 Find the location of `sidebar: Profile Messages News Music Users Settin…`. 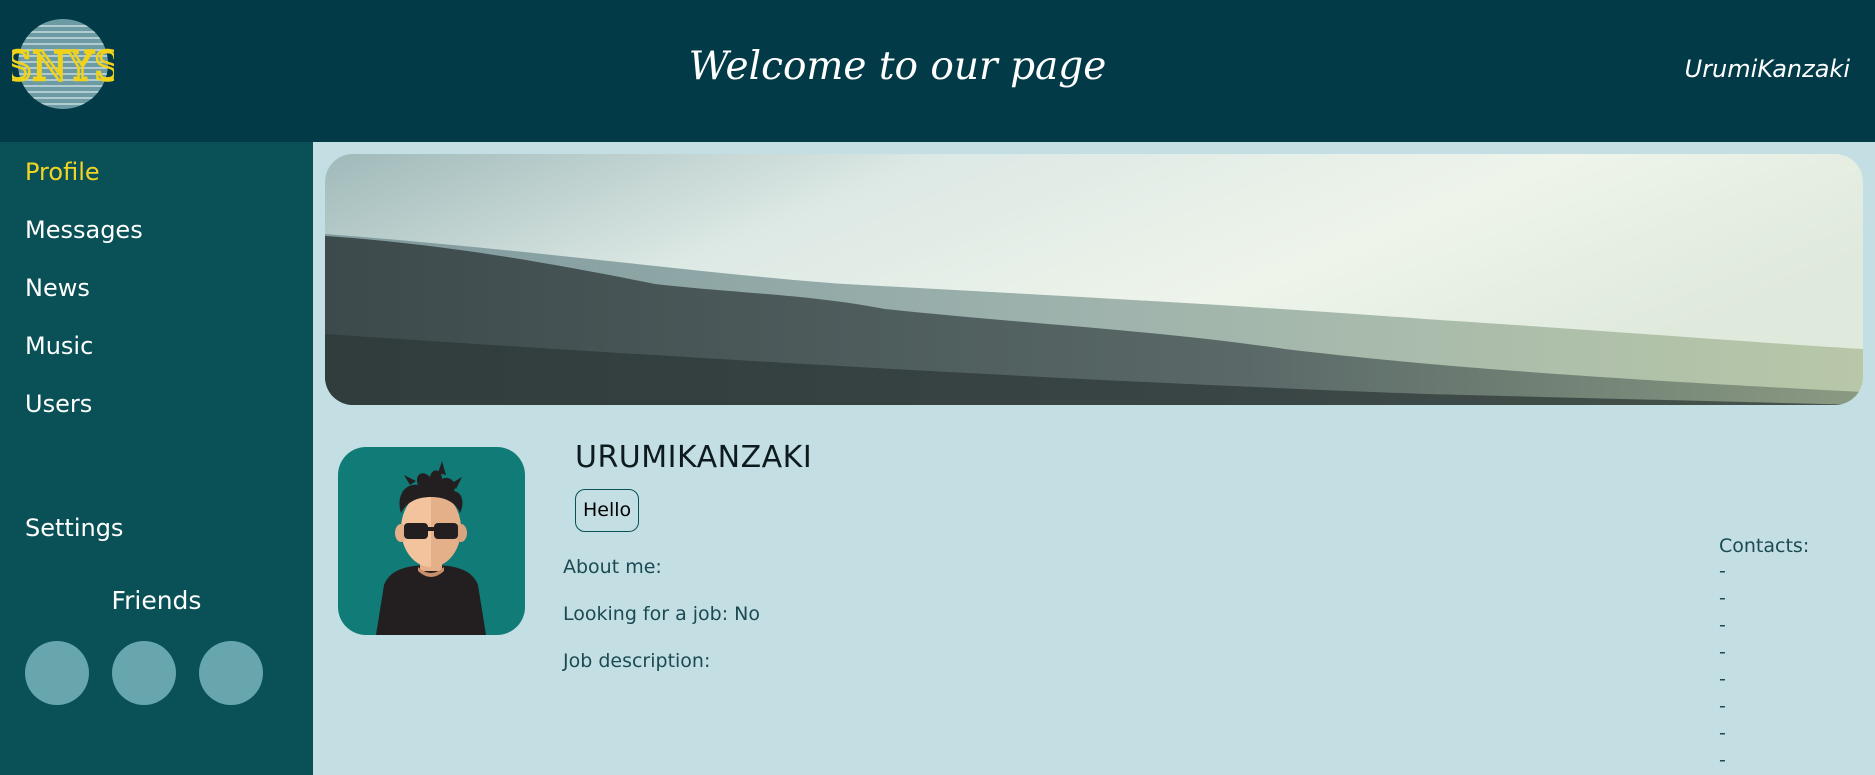

sidebar: Profile Messages News Music Users Settin… is located at coordinates (156, 458).